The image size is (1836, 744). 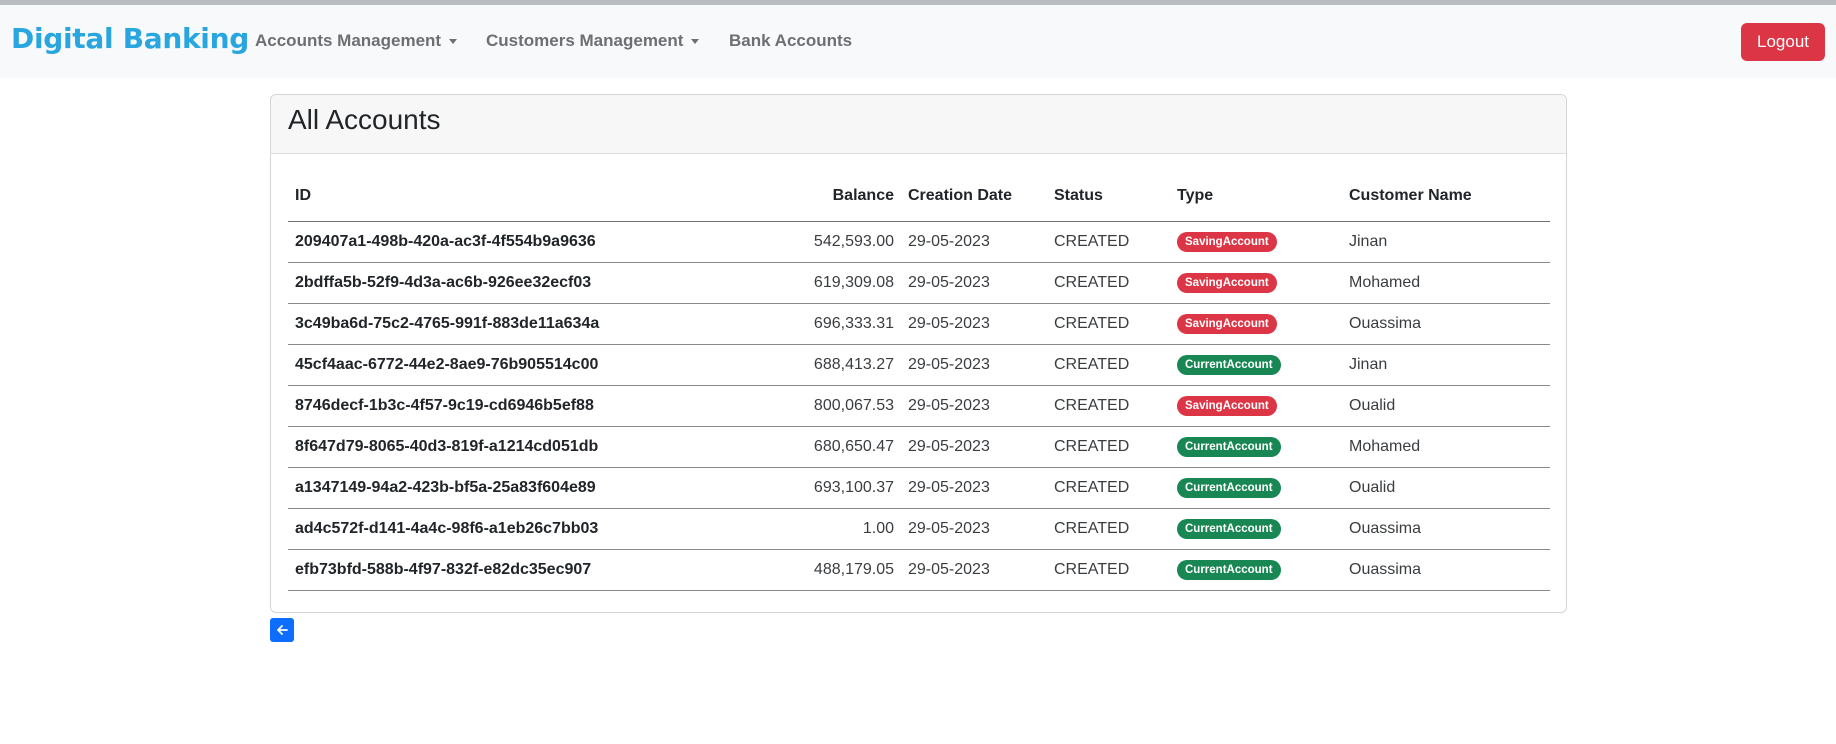 I want to click on column-header-customer-name: Customer Name, so click(x=1446, y=196).